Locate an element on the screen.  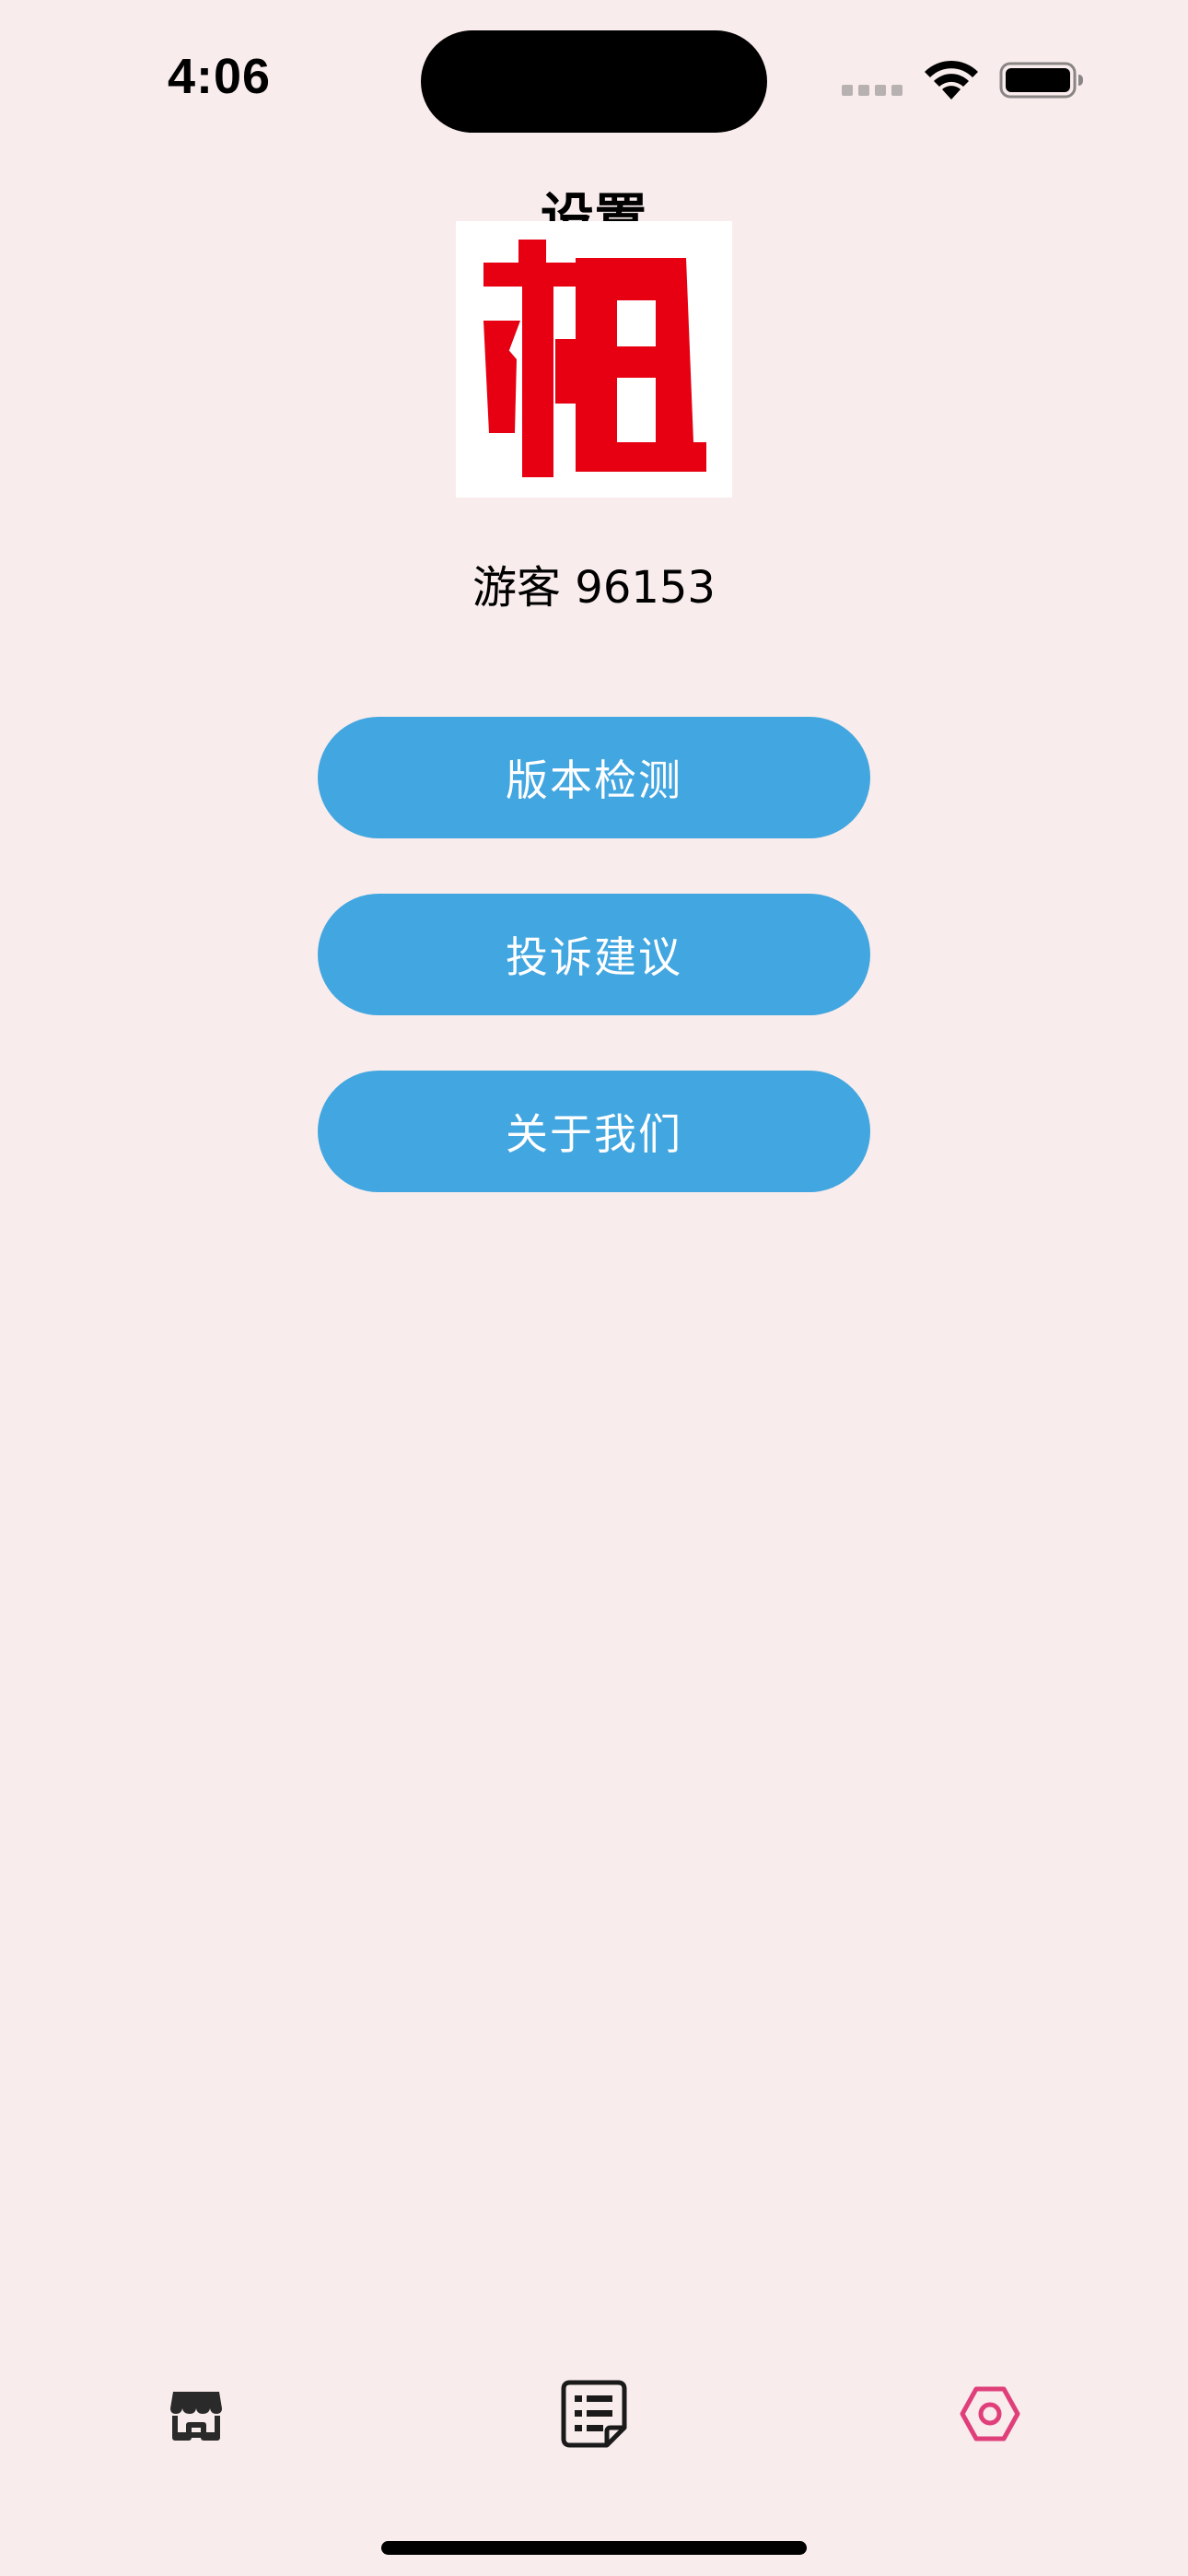
status-bar: 4:06 is located at coordinates (594, 78).